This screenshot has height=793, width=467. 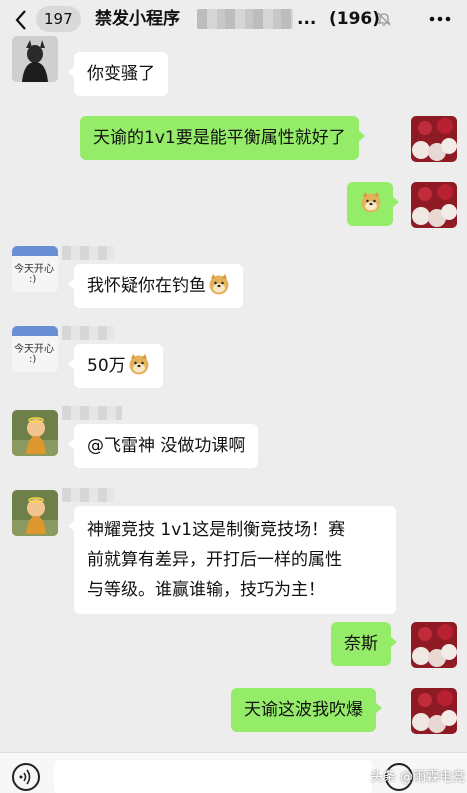 What do you see at coordinates (206, 590) in the screenshot?
I see `message-text-line: 与等级。谁赢谁输，技巧为主！` at bounding box center [206, 590].